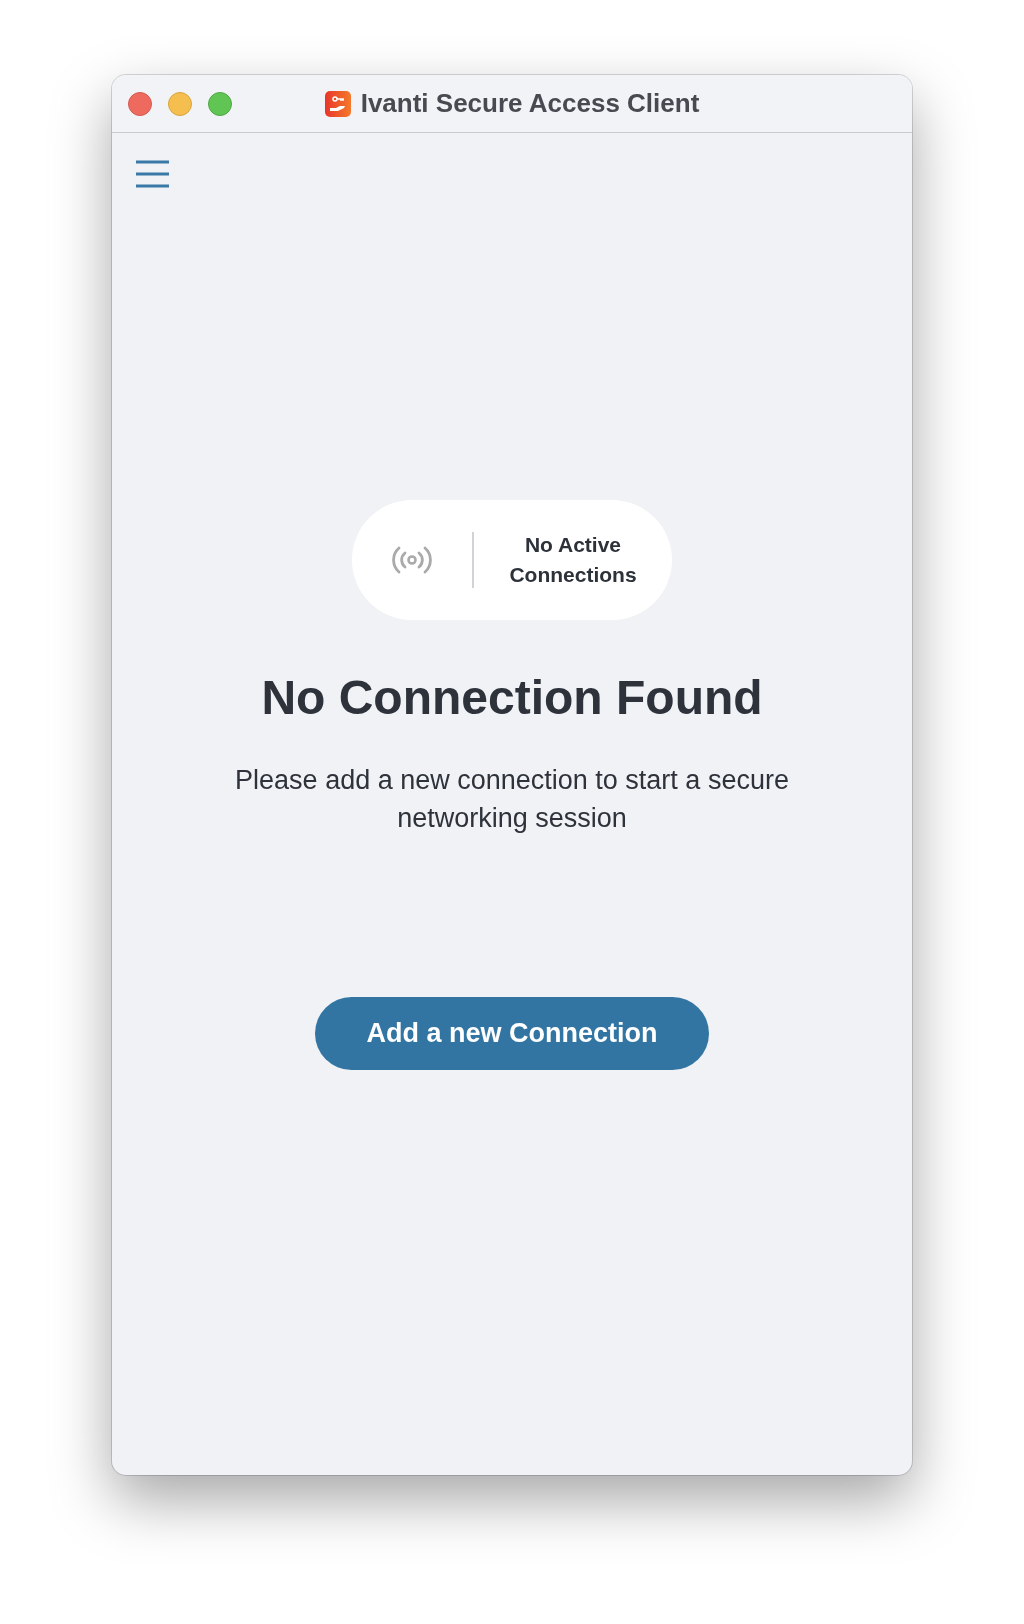 The height and width of the screenshot is (1624, 1024). I want to click on heading: No Connection Found, so click(512, 697).